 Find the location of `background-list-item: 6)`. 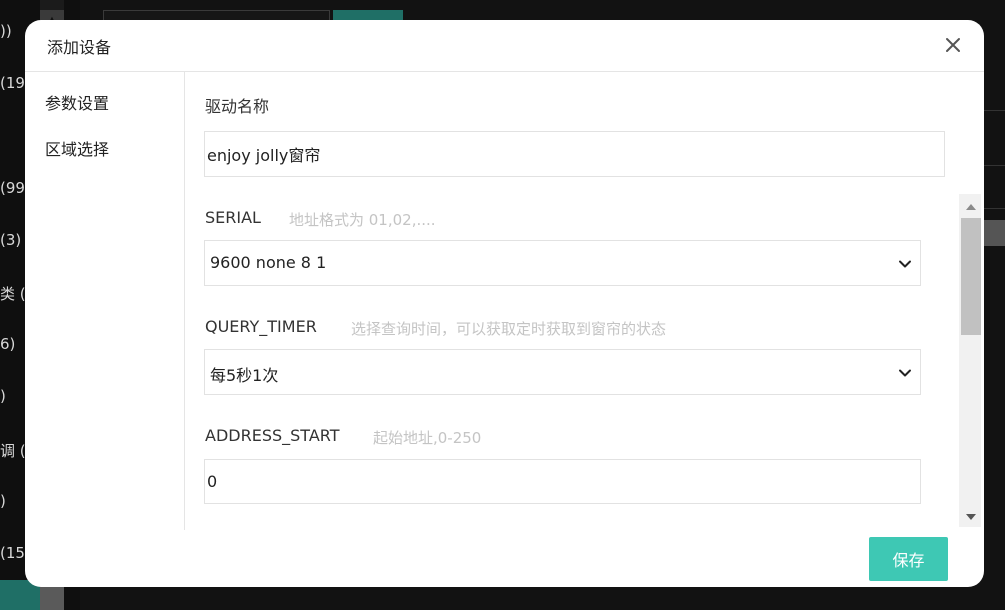

background-list-item: 6) is located at coordinates (8, 344).